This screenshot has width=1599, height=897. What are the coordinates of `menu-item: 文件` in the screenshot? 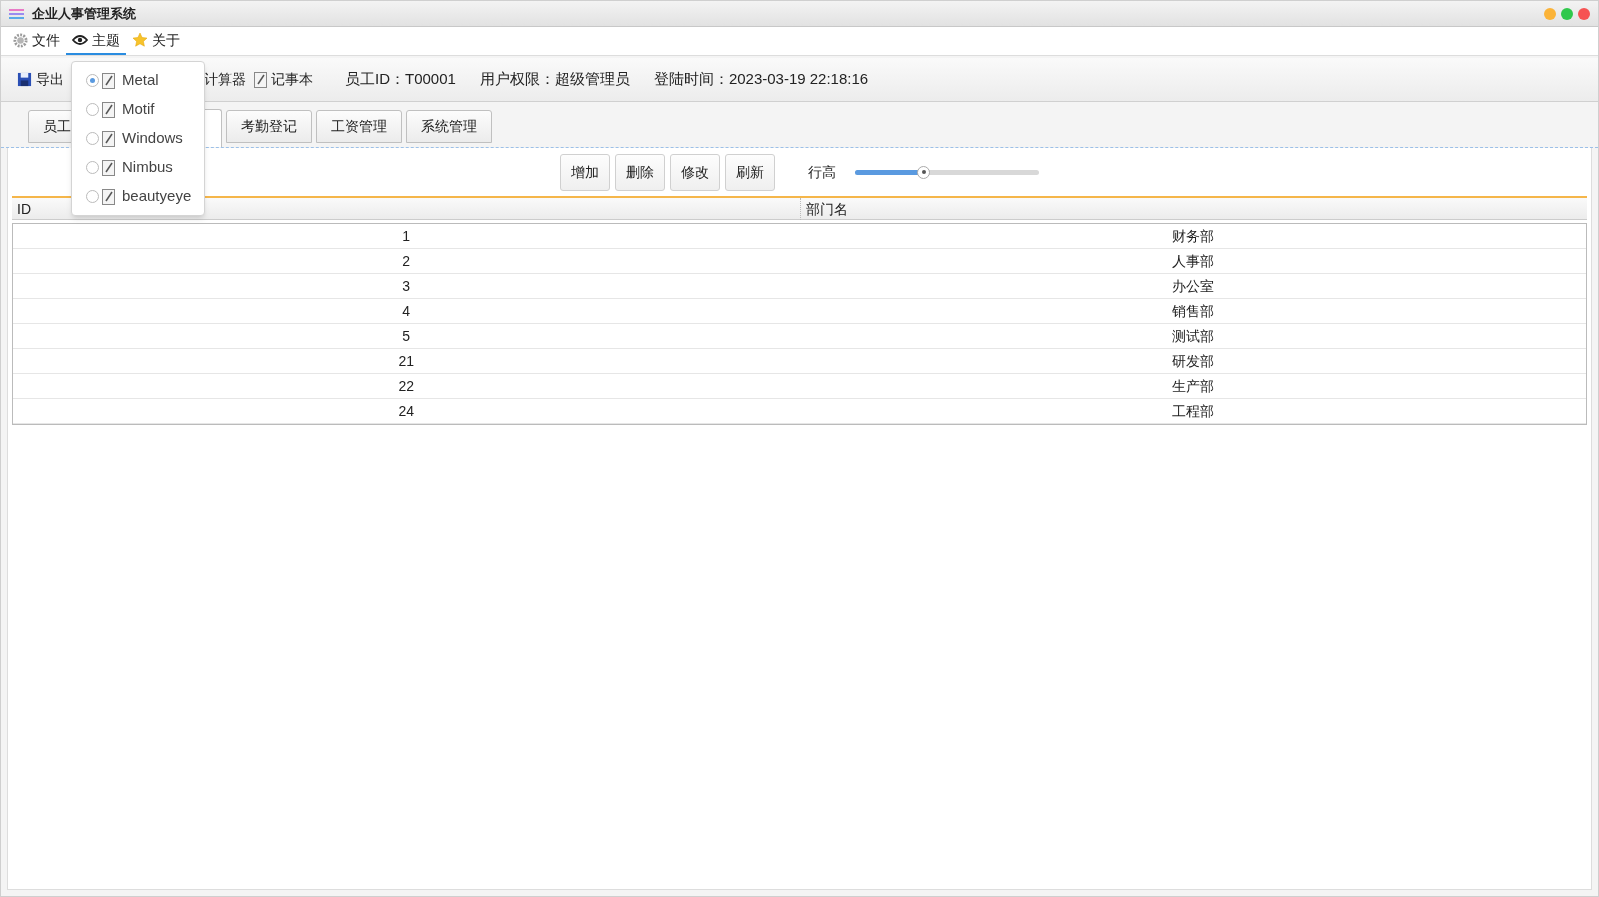 It's located at (36, 41).